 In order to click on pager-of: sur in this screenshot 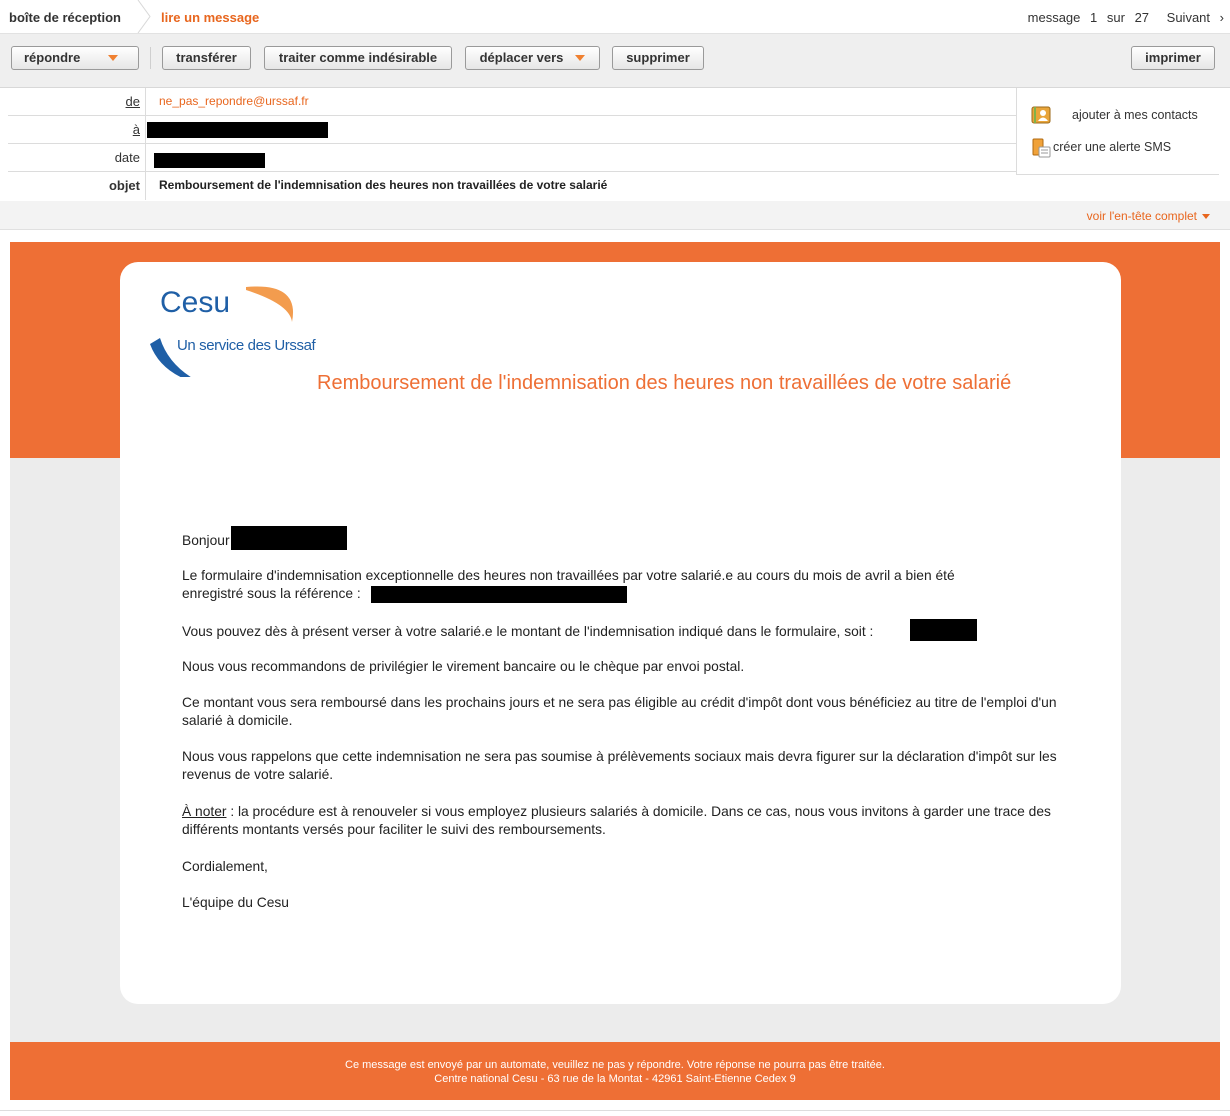, I will do `click(1115, 17)`.